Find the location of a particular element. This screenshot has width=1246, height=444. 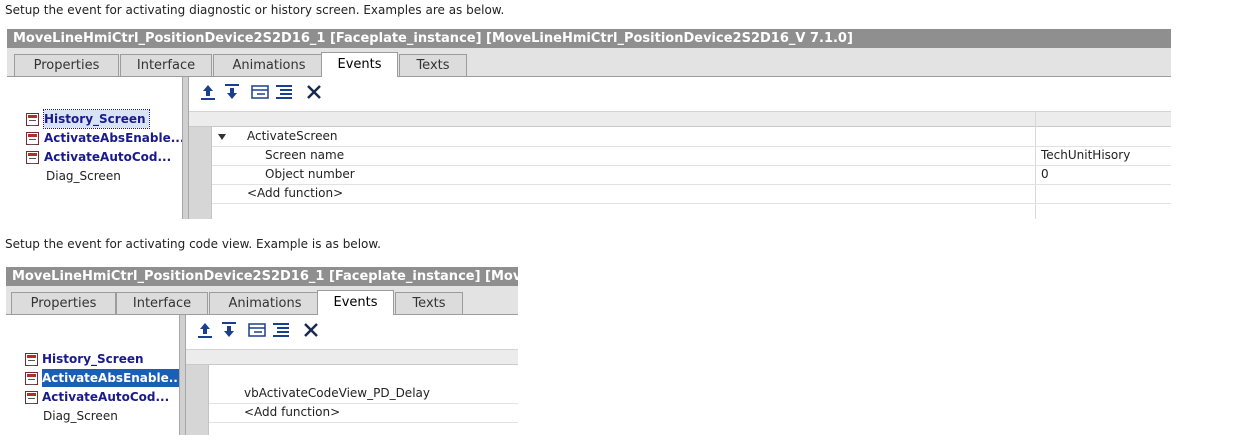

function-row: vbActivateCodeView_PD_Delay is located at coordinates (352, 394).